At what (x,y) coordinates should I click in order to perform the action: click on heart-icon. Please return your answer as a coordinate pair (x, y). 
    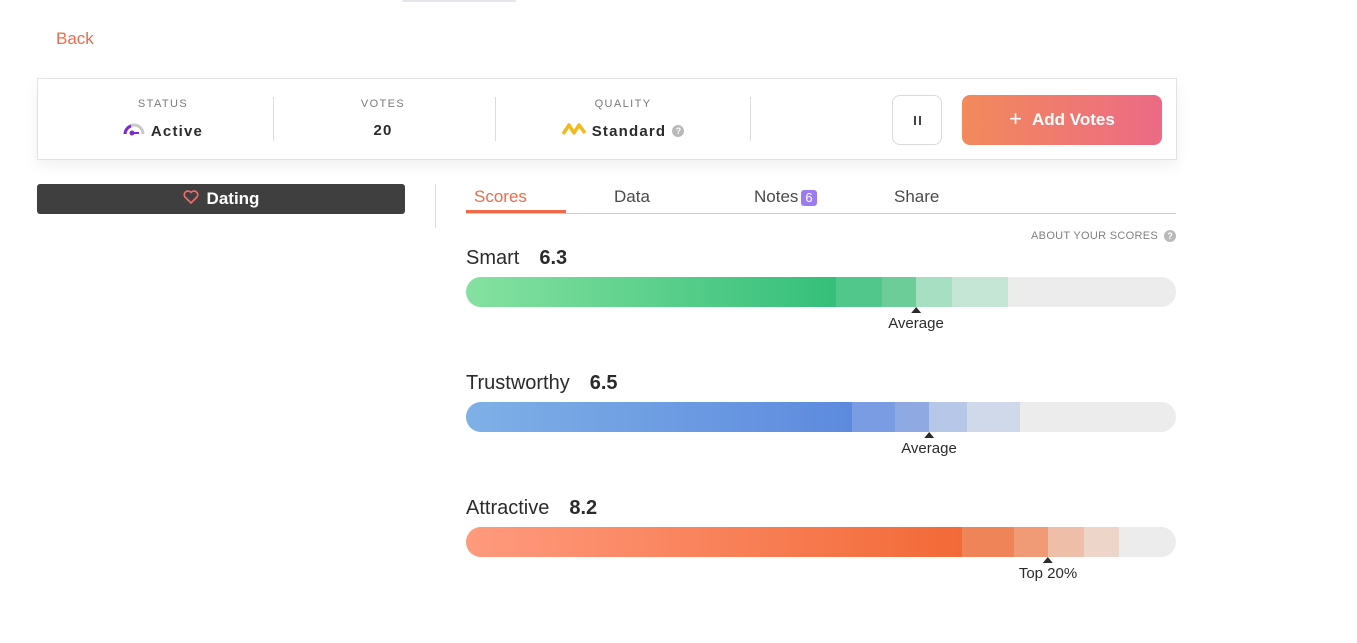
    Looking at the image, I should click on (190, 199).